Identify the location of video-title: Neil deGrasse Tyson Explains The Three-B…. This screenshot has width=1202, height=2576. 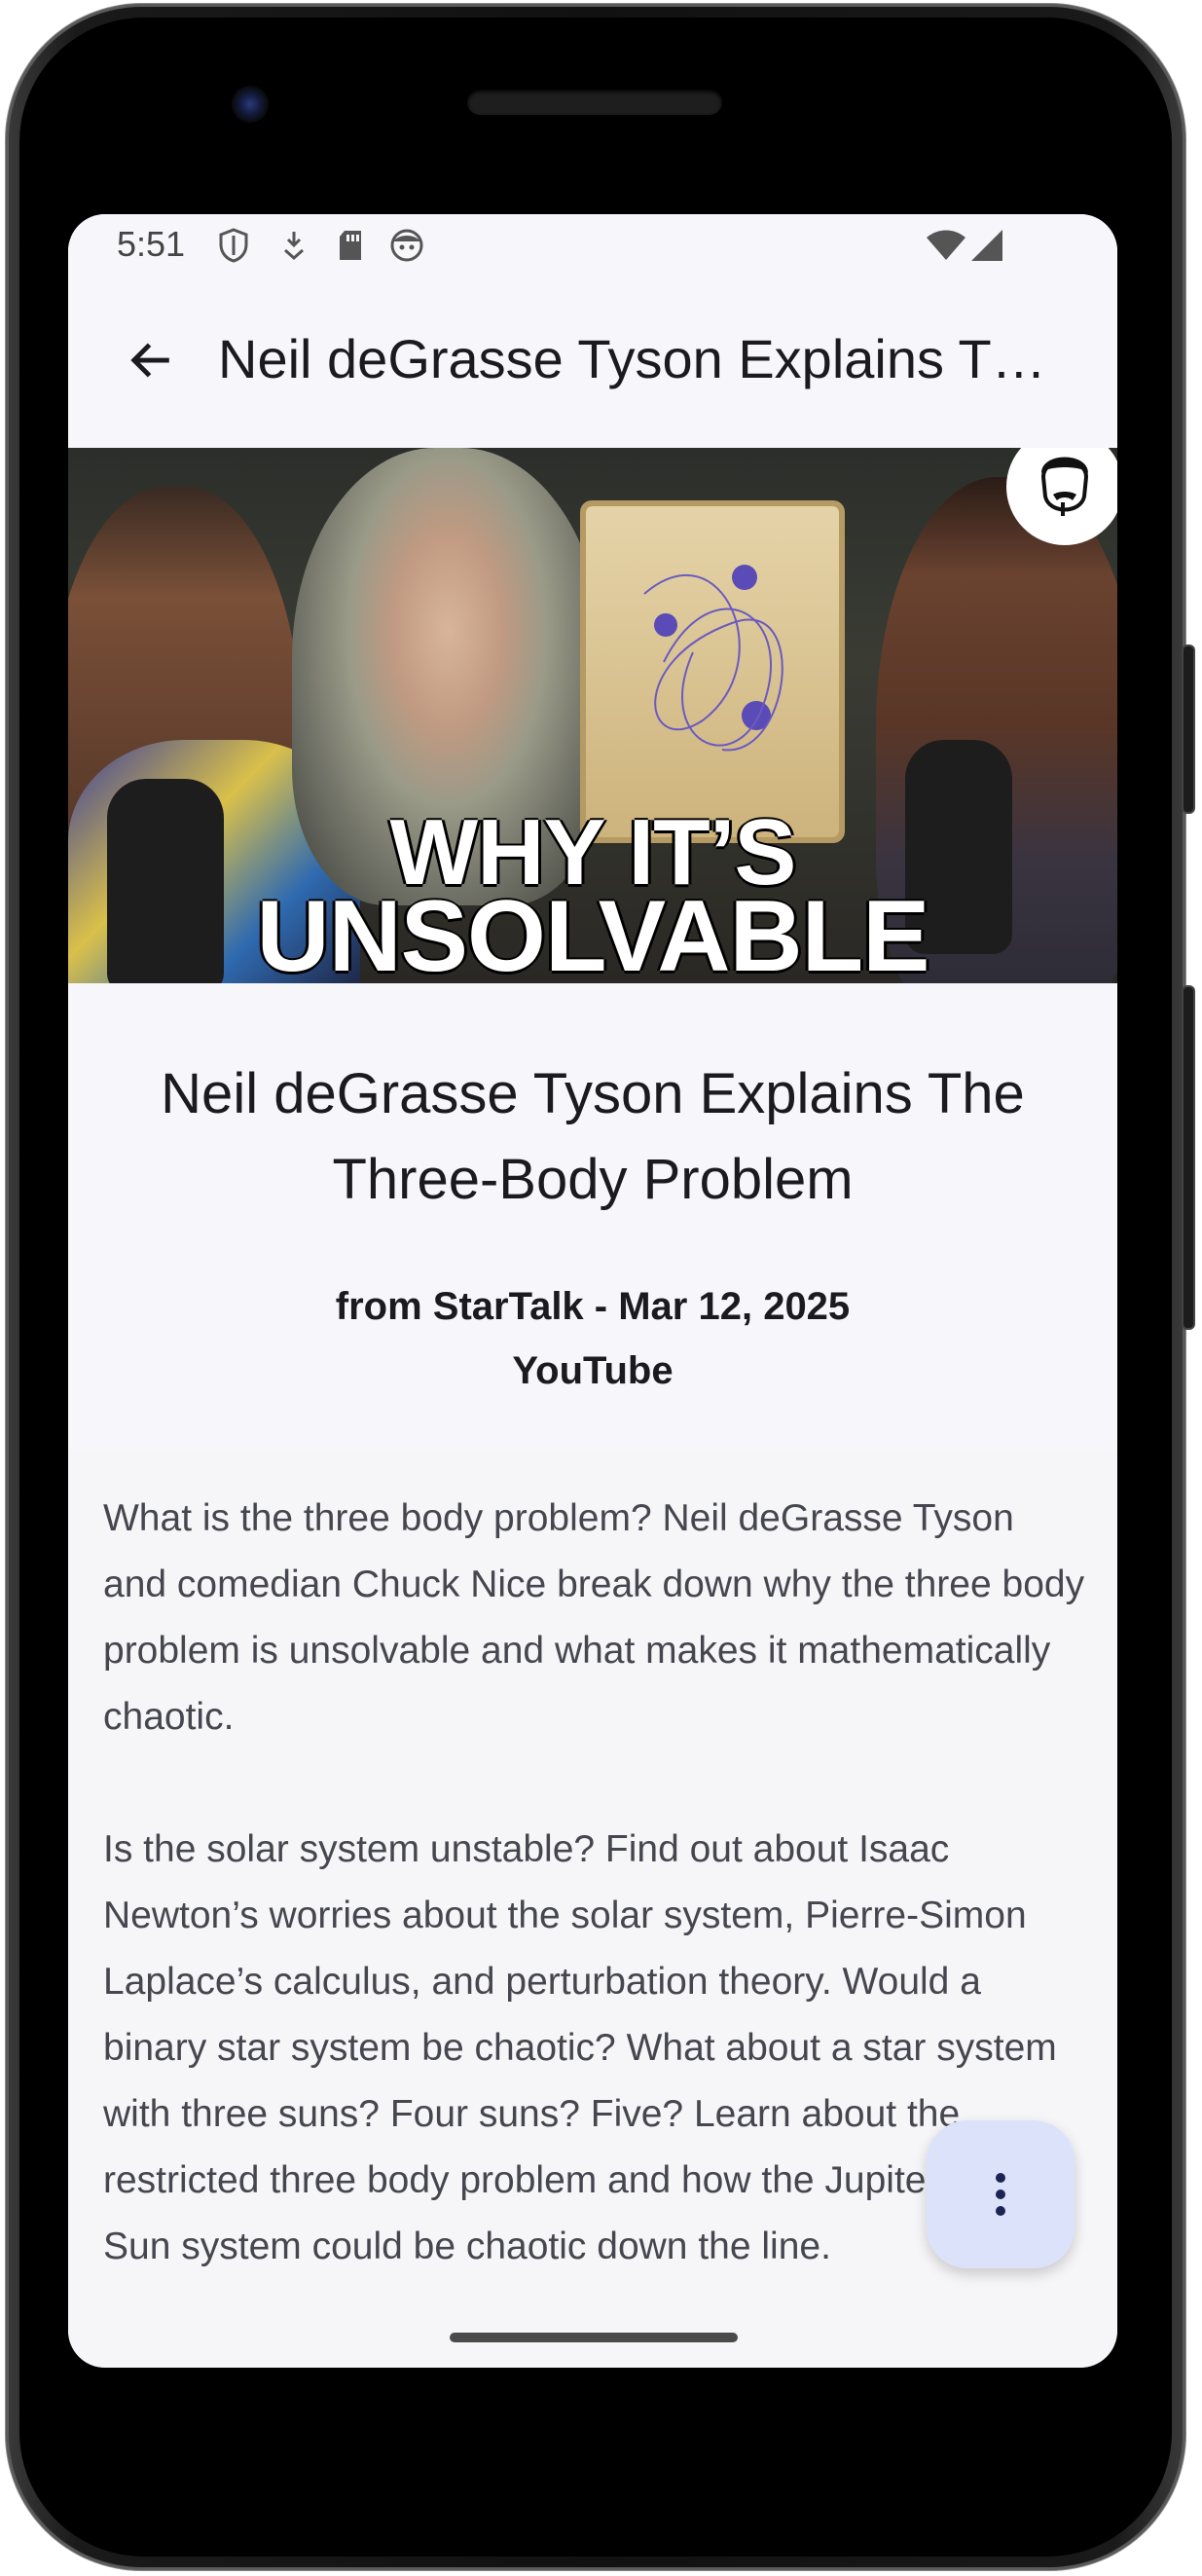
(593, 1136).